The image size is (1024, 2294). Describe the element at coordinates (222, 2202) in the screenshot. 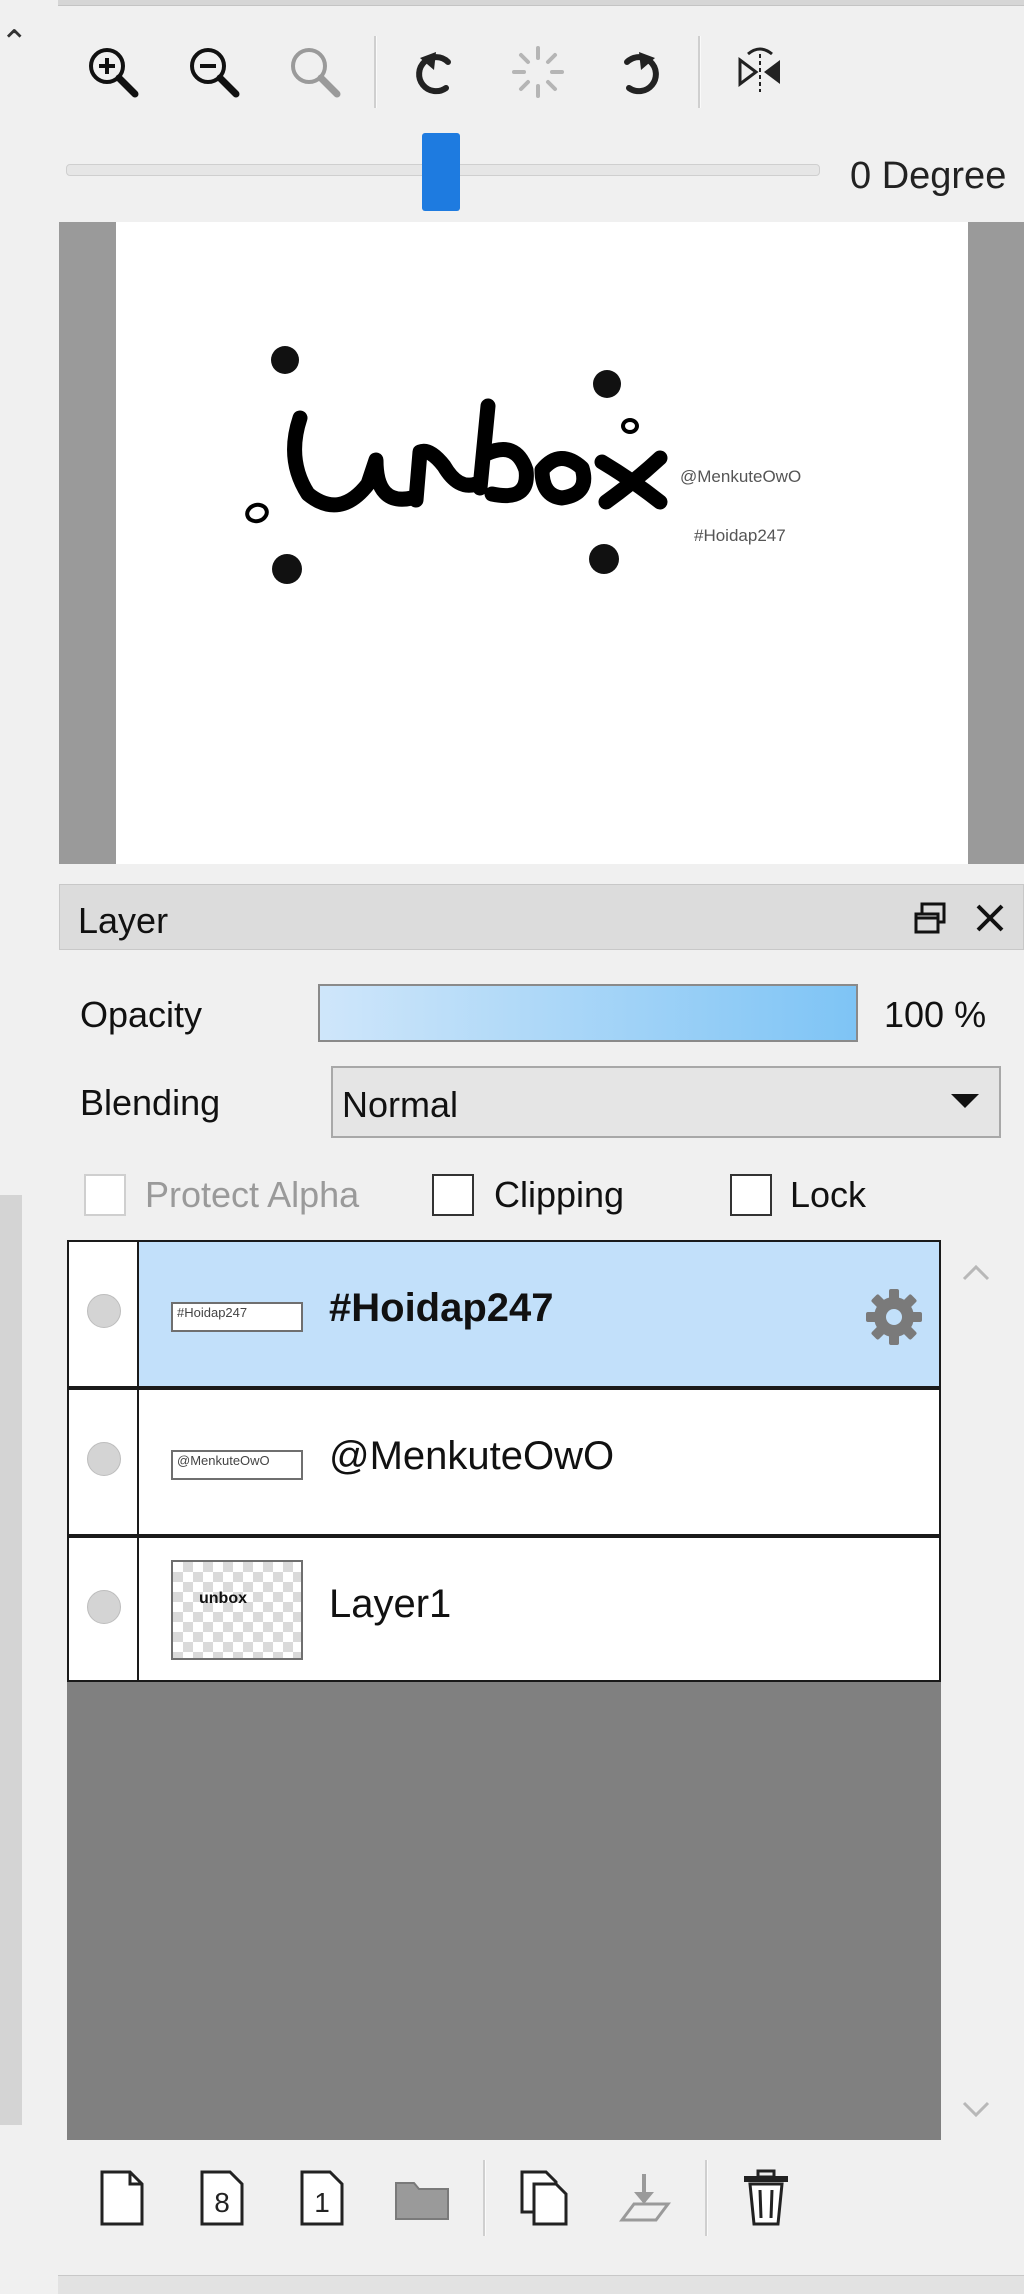

I see `svg-text: 8` at that location.